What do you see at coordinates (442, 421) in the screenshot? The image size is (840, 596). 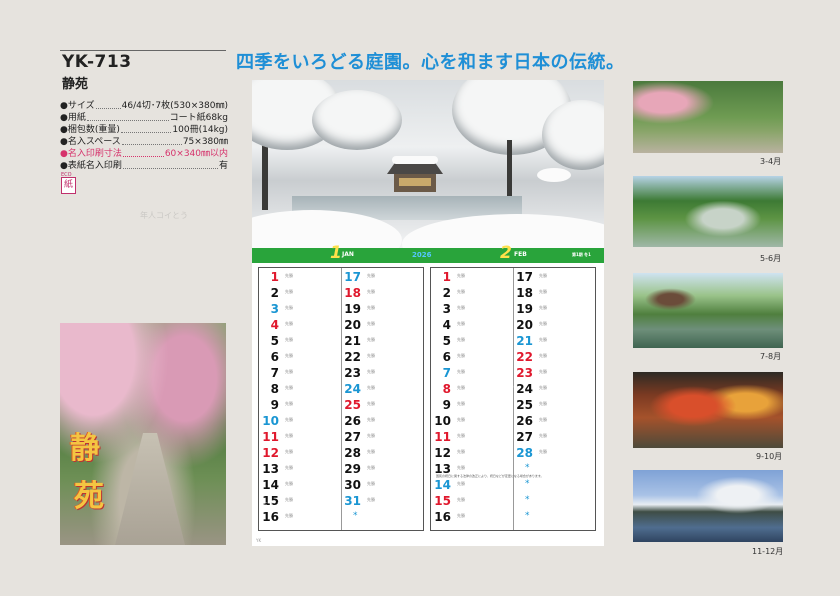 I see `calendar-day-number: 10` at bounding box center [442, 421].